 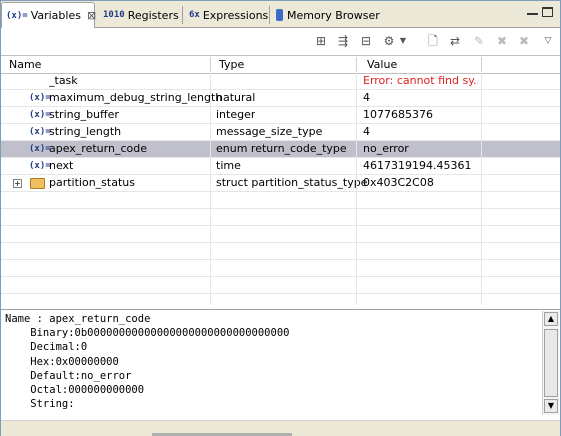 What do you see at coordinates (114, 15) in the screenshot?
I see `registers-icon: 1010` at bounding box center [114, 15].